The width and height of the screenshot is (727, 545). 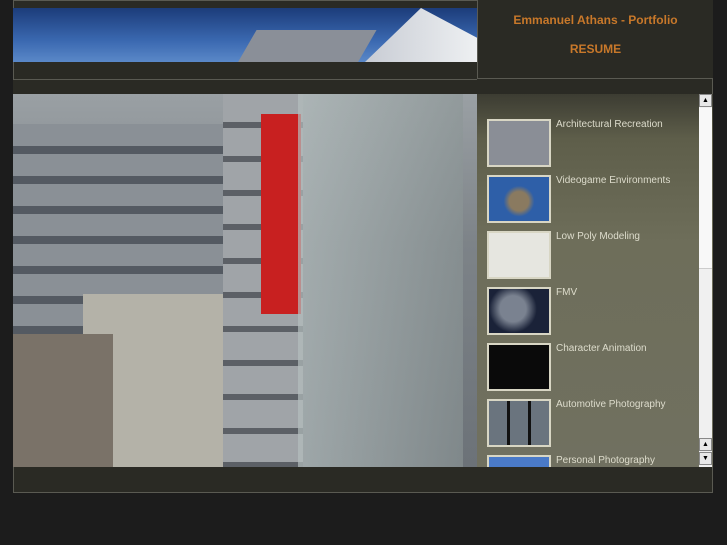 I want to click on divider-strip, so click(x=245, y=86).